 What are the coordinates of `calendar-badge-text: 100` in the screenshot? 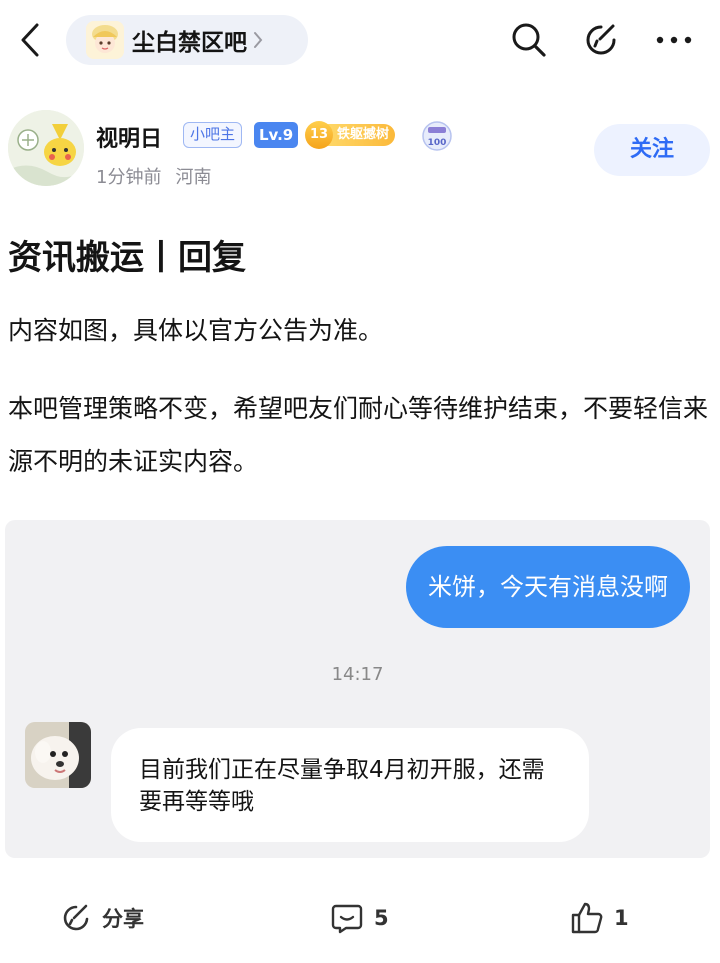 It's located at (437, 143).